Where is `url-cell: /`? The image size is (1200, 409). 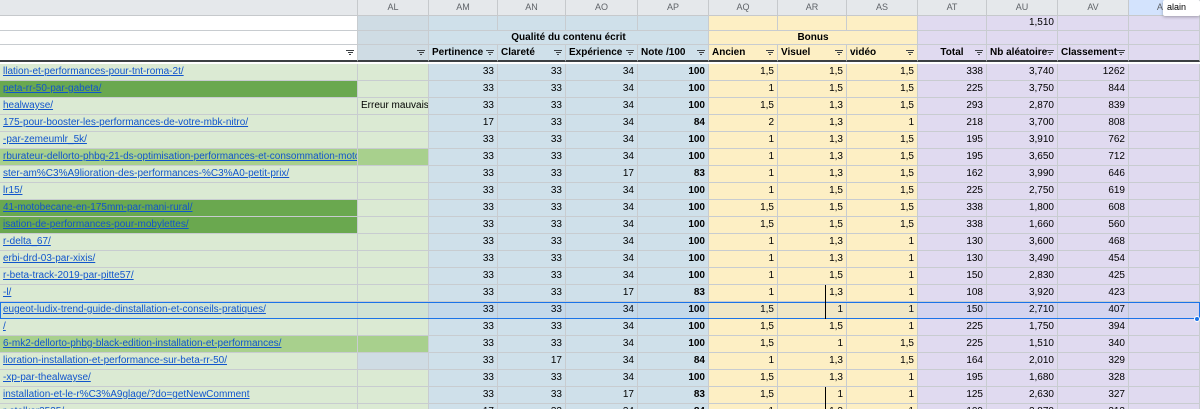 url-cell: / is located at coordinates (179, 327).